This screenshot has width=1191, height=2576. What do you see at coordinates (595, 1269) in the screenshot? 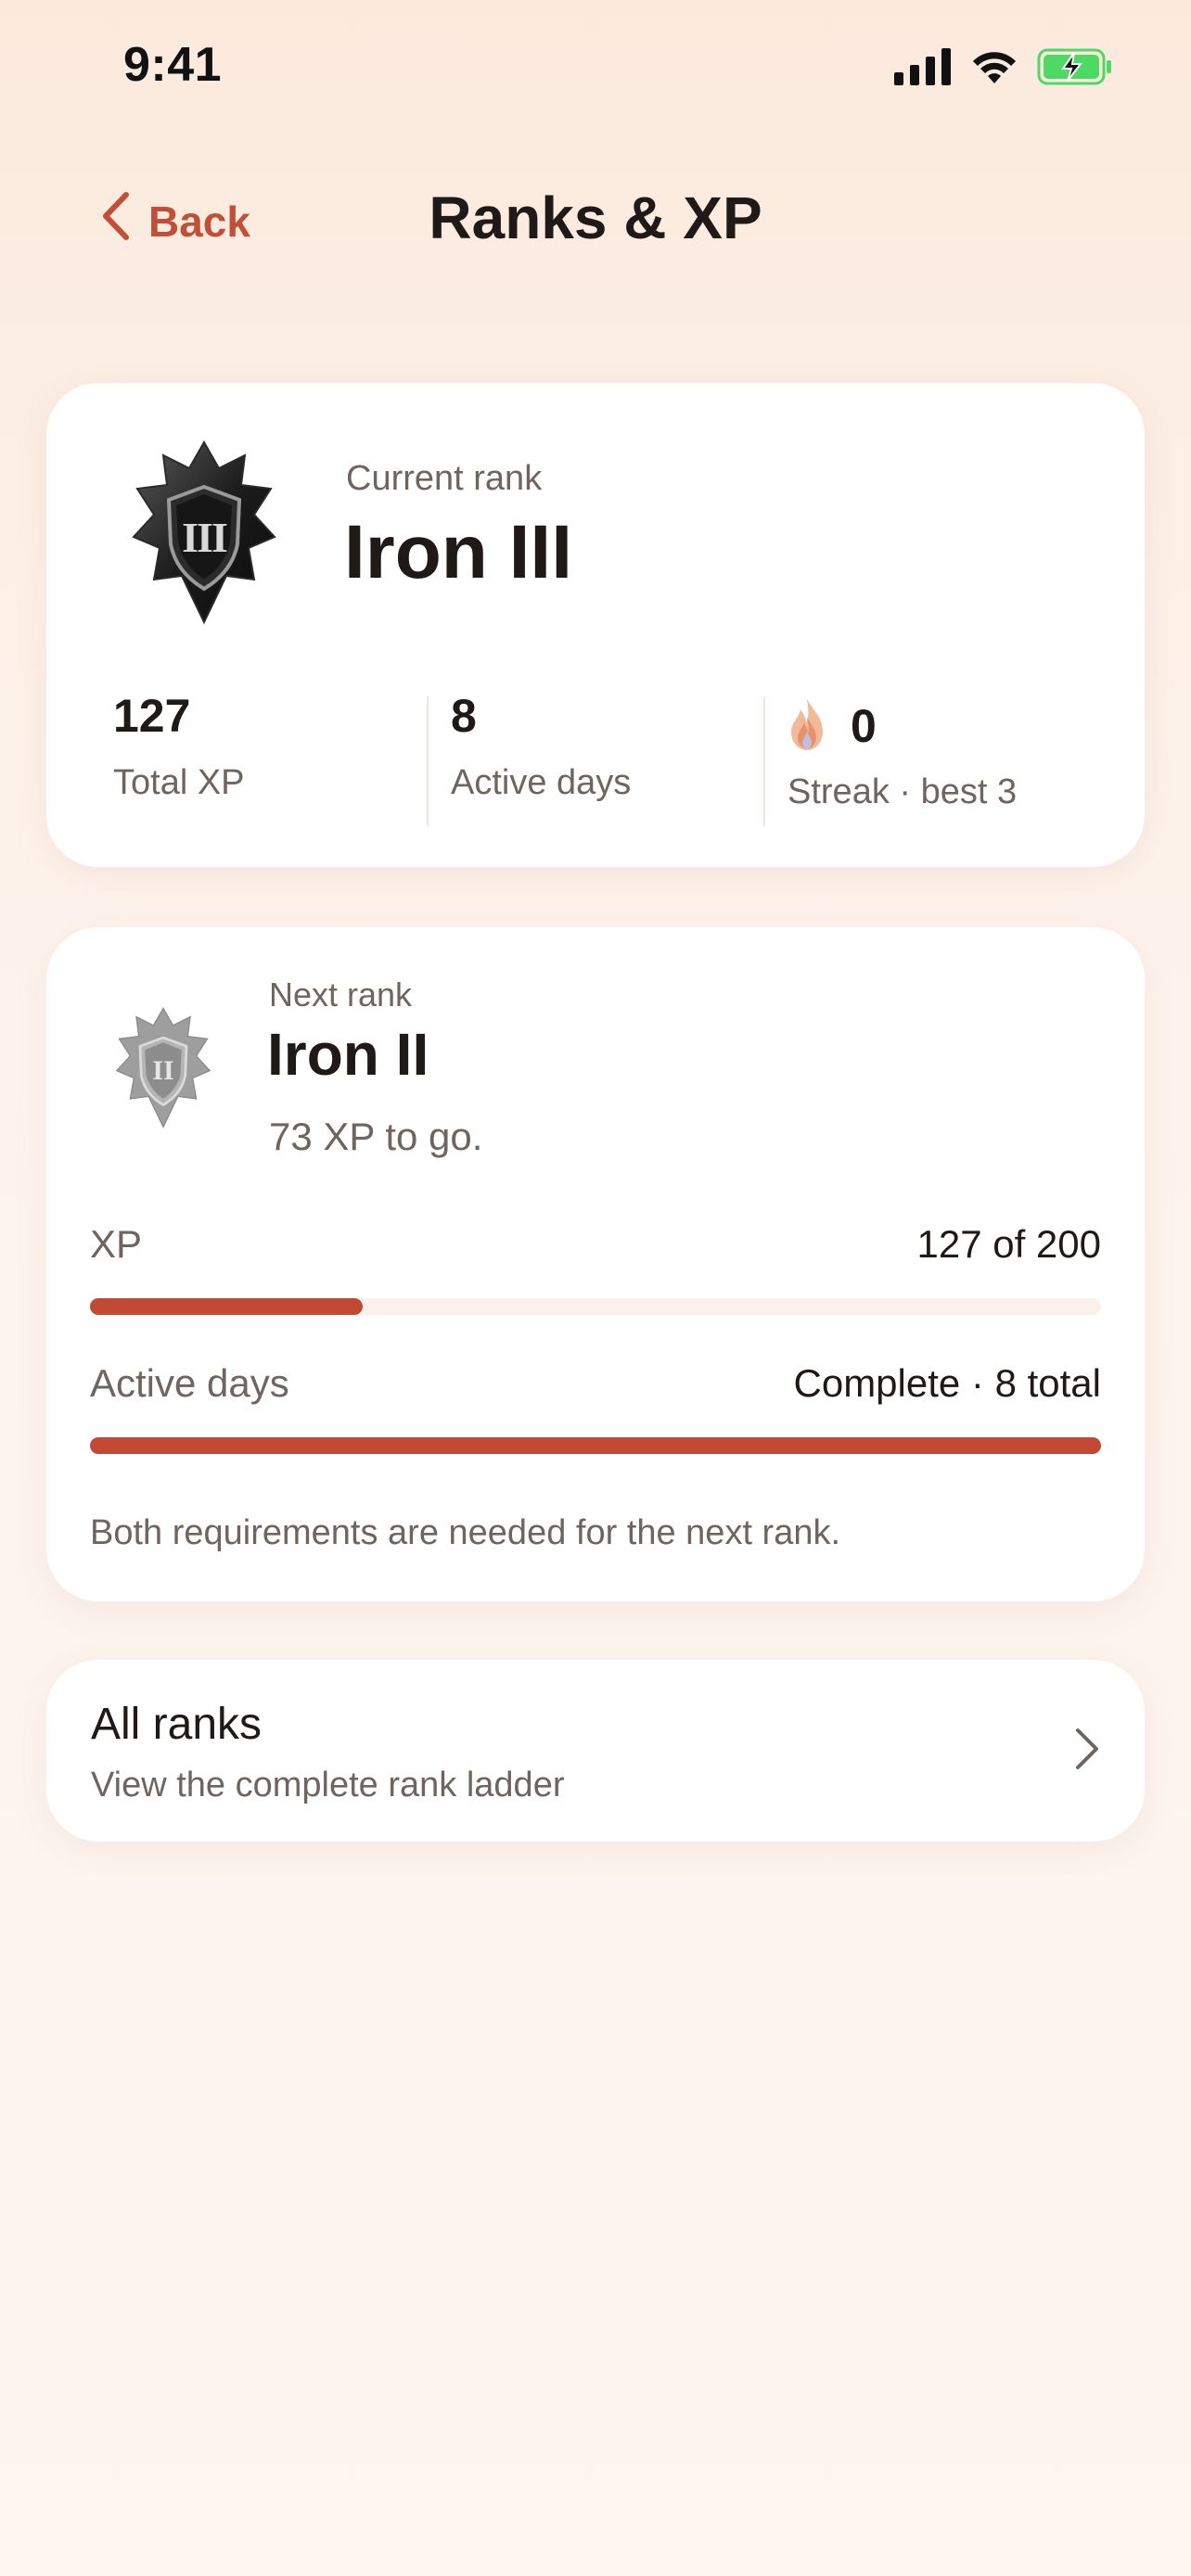
I see `requirement-xp: XP 127 of 200` at bounding box center [595, 1269].